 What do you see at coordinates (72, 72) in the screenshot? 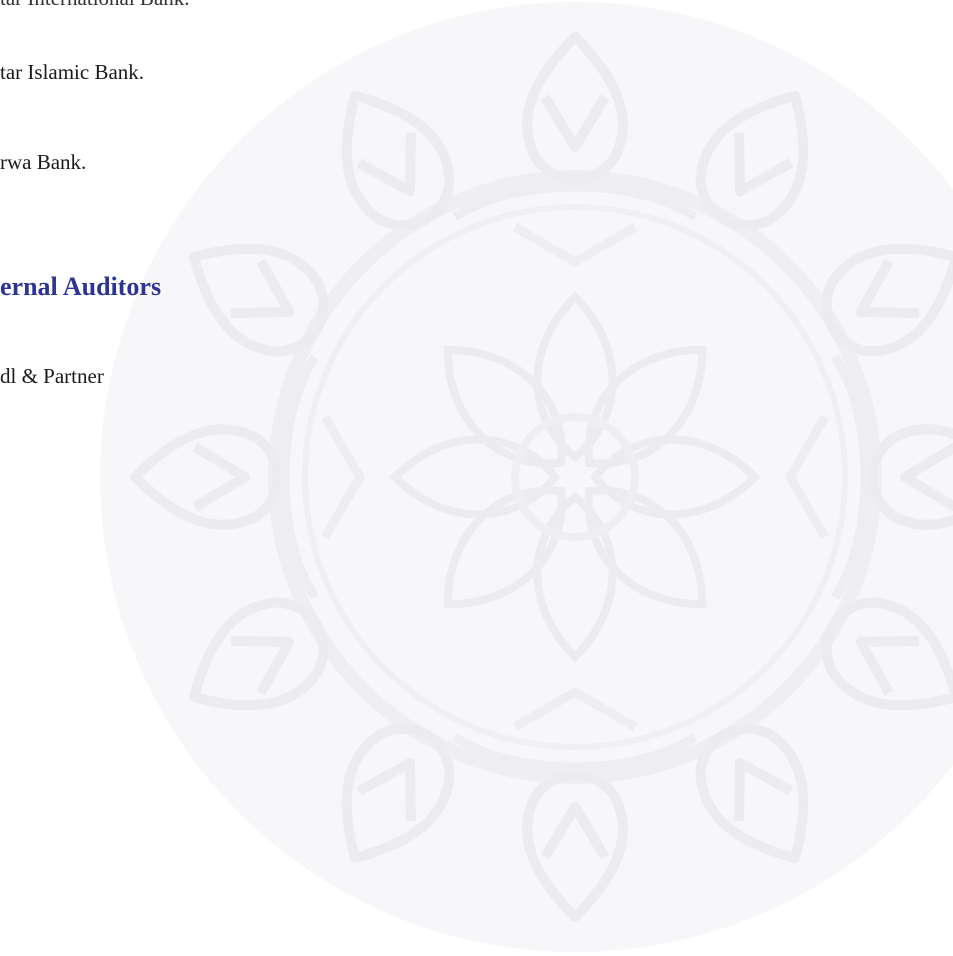
I see `body-text-line: tar Islamic Bank.` at bounding box center [72, 72].